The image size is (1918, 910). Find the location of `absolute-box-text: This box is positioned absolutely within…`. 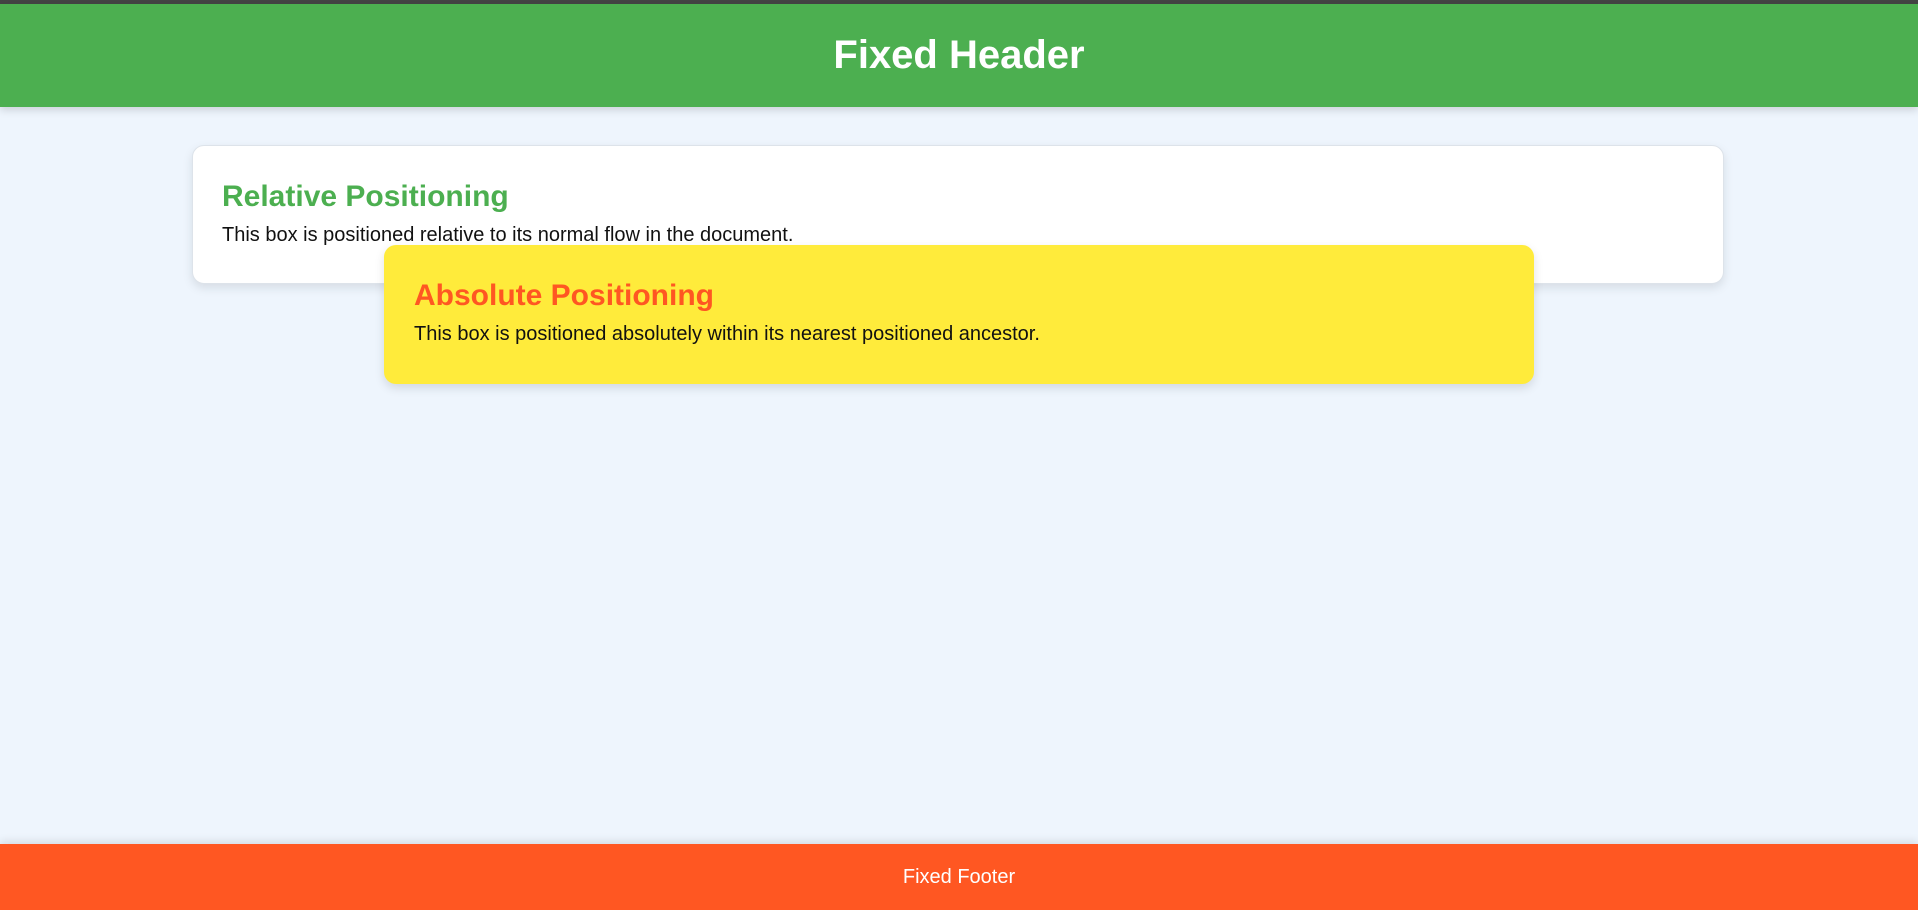

absolute-box-text: This box is positioned absolutely within… is located at coordinates (727, 334).